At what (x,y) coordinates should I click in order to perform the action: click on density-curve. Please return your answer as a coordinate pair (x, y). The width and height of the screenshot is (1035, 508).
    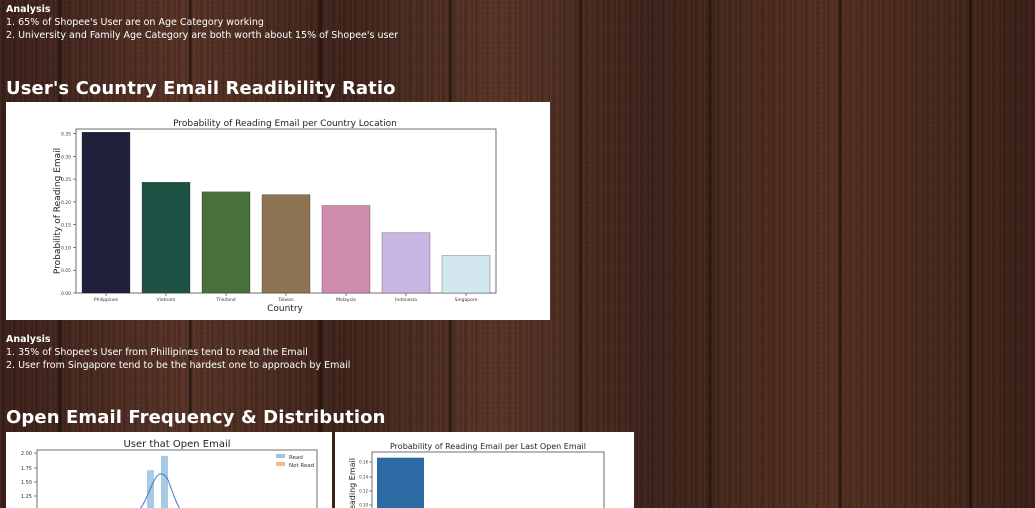
    Looking at the image, I should click on (160, 490).